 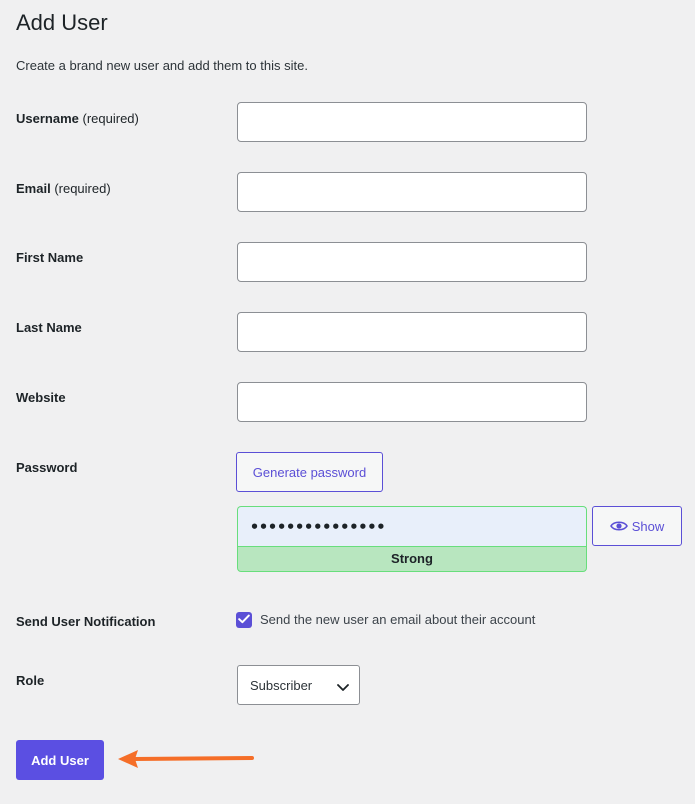 I want to click on email-label: Email (required), so click(x=63, y=189).